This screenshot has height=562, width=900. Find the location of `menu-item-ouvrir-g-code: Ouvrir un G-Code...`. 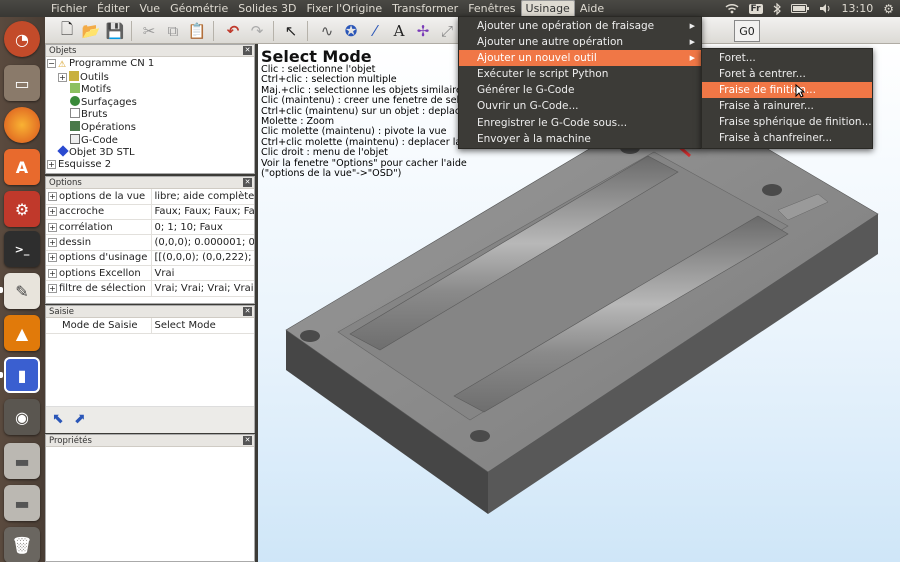

menu-item-ouvrir-g-code: Ouvrir un G-Code... is located at coordinates (580, 106).